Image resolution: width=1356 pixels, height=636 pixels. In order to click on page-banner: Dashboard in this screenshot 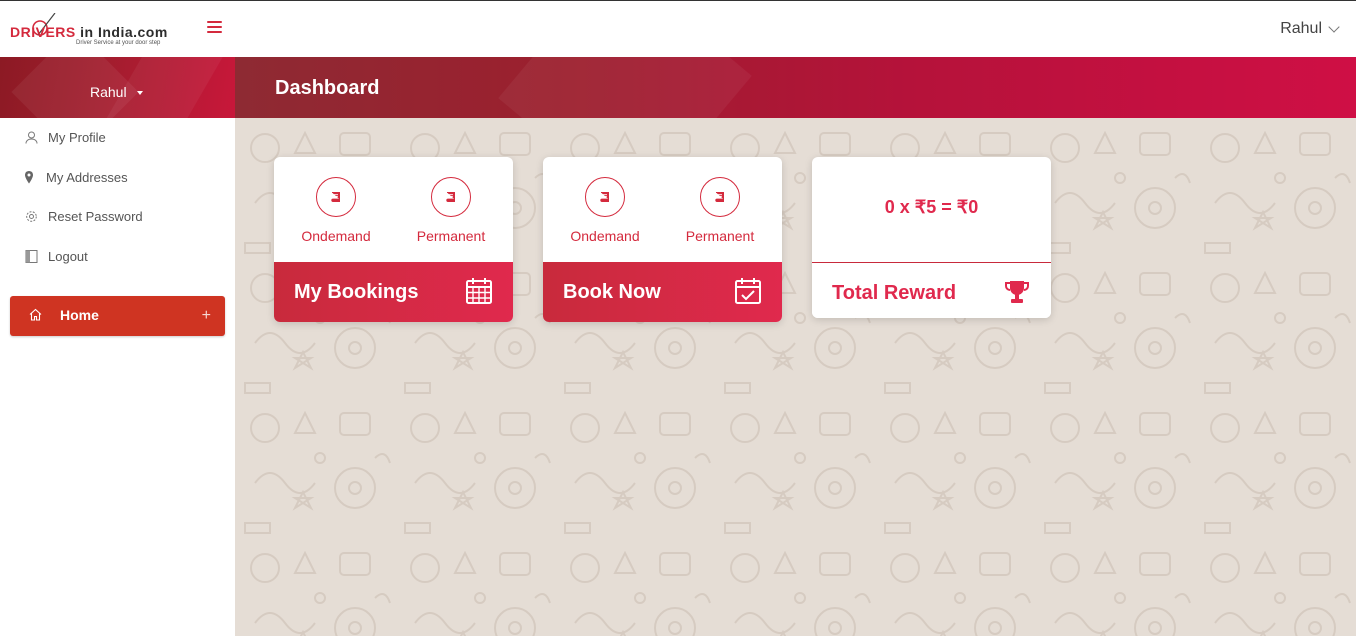, I will do `click(795, 87)`.